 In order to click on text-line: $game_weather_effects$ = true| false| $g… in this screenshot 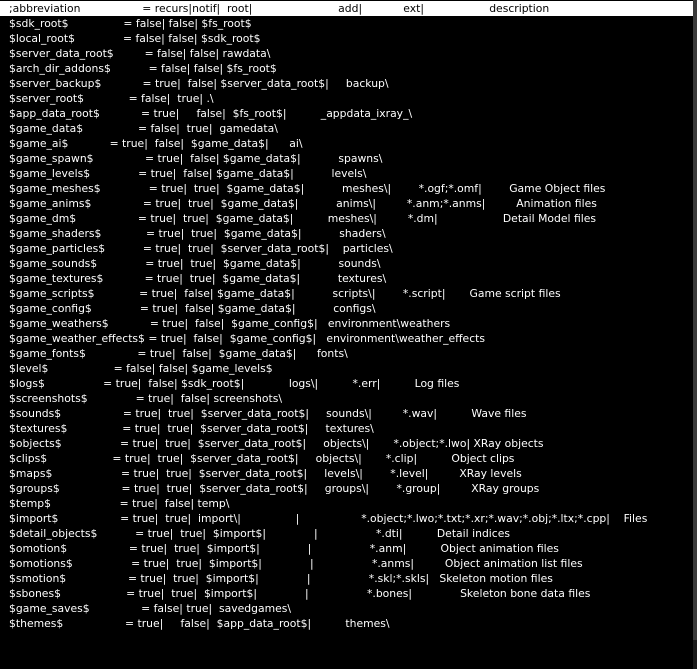, I will do `click(351, 338)`.